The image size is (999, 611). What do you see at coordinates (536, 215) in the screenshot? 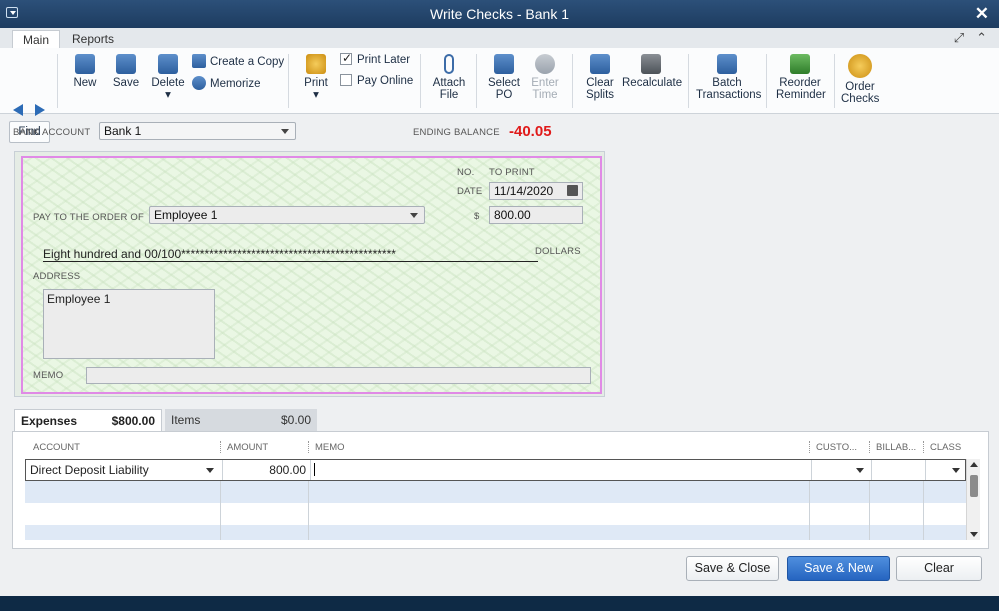
I see `amount-field: 800.00` at bounding box center [536, 215].